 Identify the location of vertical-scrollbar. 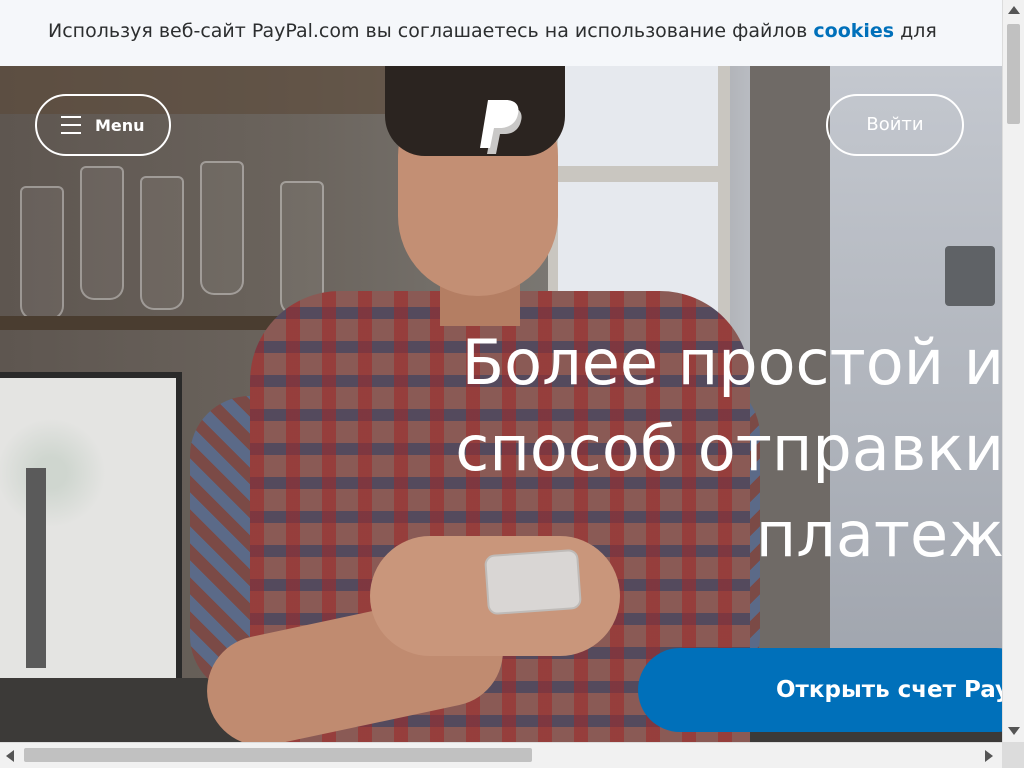
(1013, 371).